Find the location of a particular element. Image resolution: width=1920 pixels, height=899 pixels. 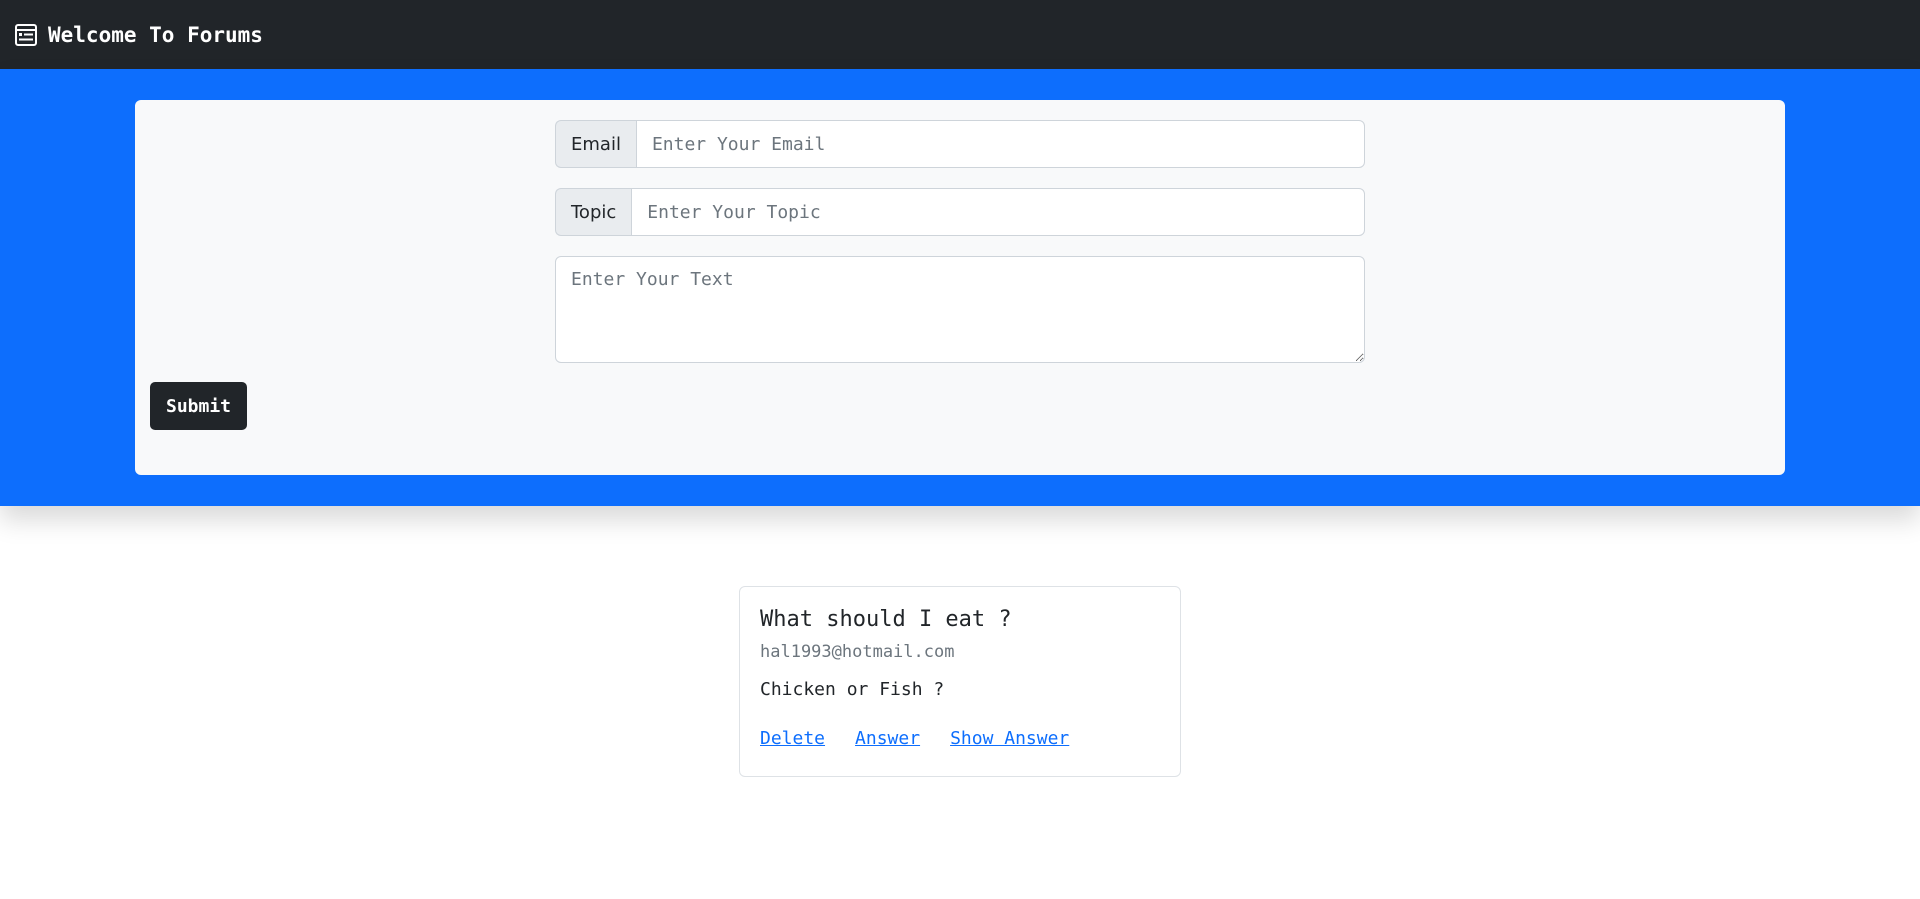

delete-link: Delete is located at coordinates (792, 738).